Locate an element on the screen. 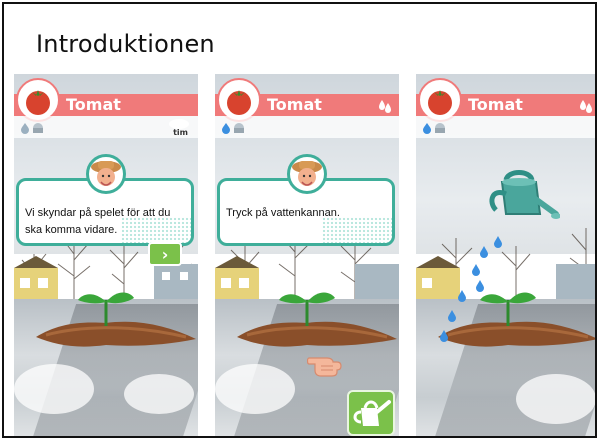 The height and width of the screenshot is (440, 599). chevron-right-icon: › is located at coordinates (165, 254).